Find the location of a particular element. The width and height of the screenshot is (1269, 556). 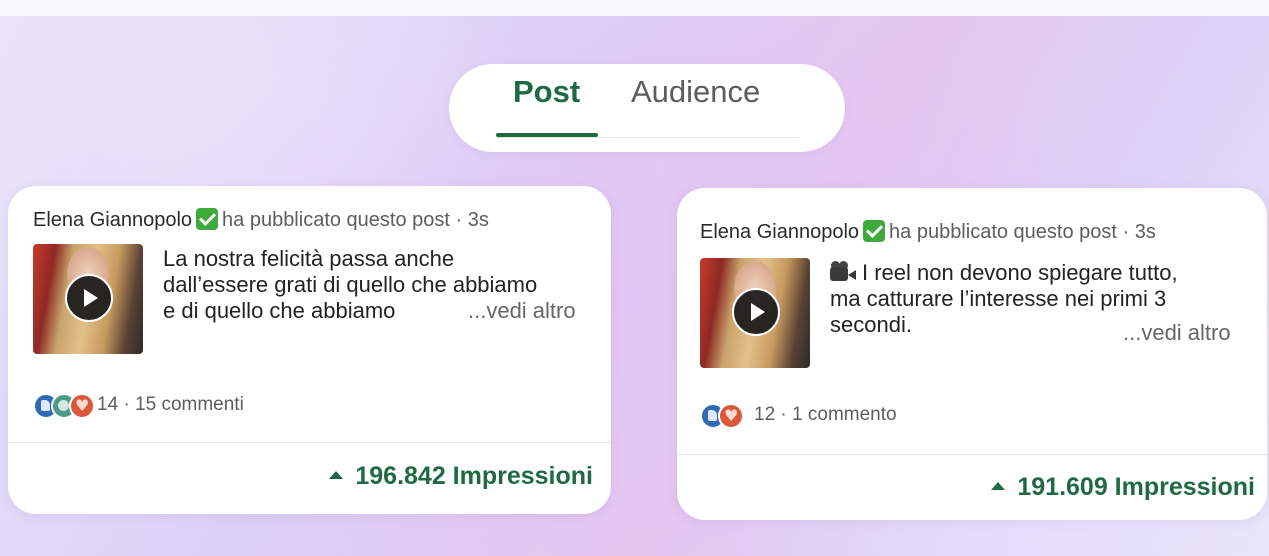

active-tab-indicator is located at coordinates (547, 135).